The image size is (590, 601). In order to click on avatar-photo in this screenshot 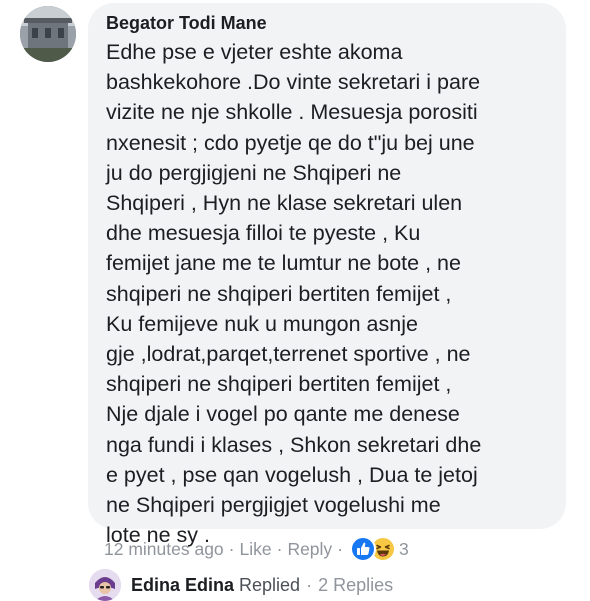, I will do `click(48, 34)`.